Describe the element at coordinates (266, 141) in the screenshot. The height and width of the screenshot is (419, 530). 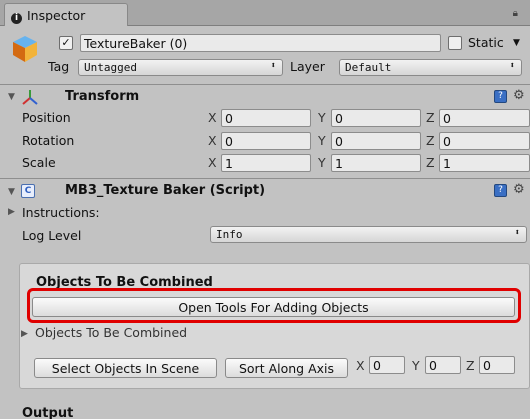
I see `rotation-x-field: 0` at that location.